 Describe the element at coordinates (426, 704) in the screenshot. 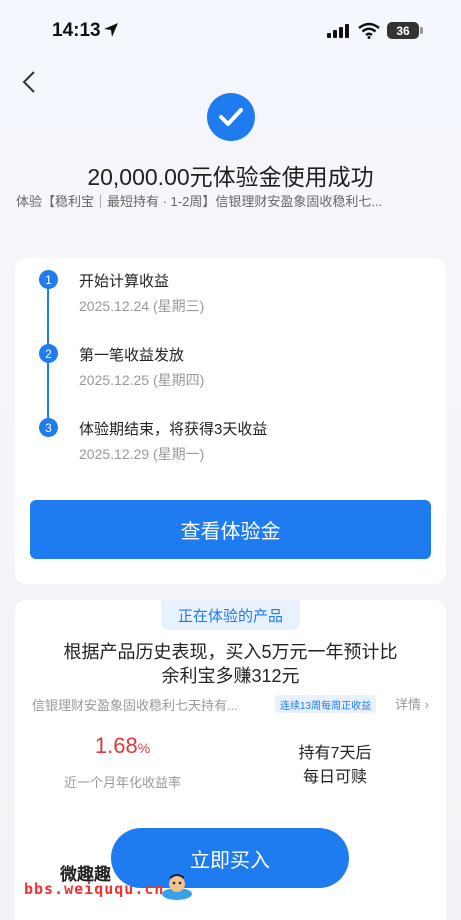

I see `chevron-right-icon: ›` at that location.